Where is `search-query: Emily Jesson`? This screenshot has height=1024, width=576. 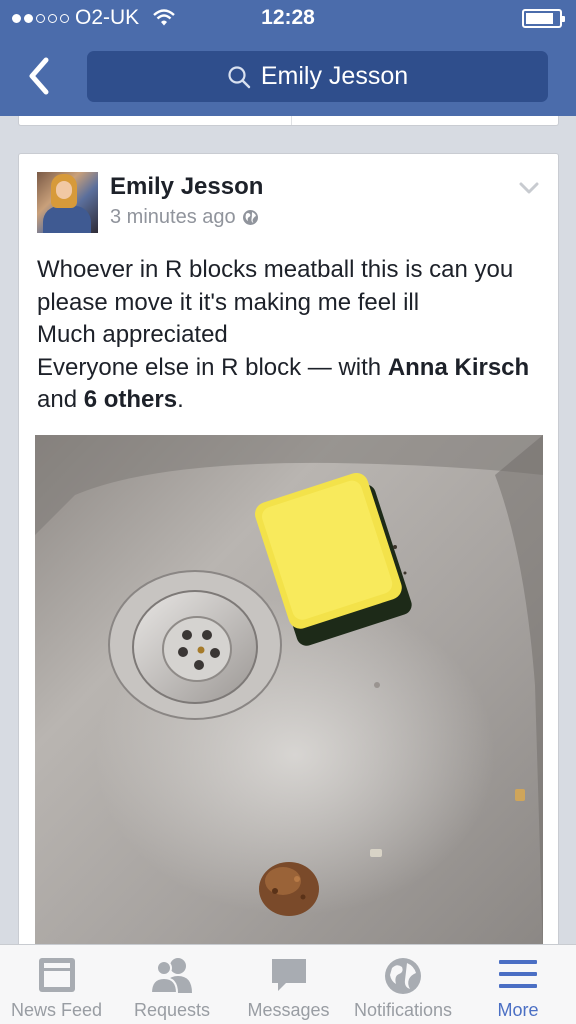 search-query: Emily Jesson is located at coordinates (334, 76).